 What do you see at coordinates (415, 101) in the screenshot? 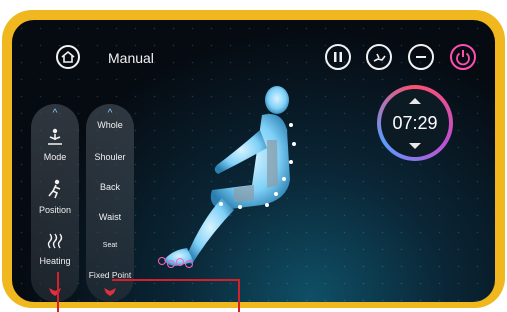
I see `timer-up-icon` at bounding box center [415, 101].